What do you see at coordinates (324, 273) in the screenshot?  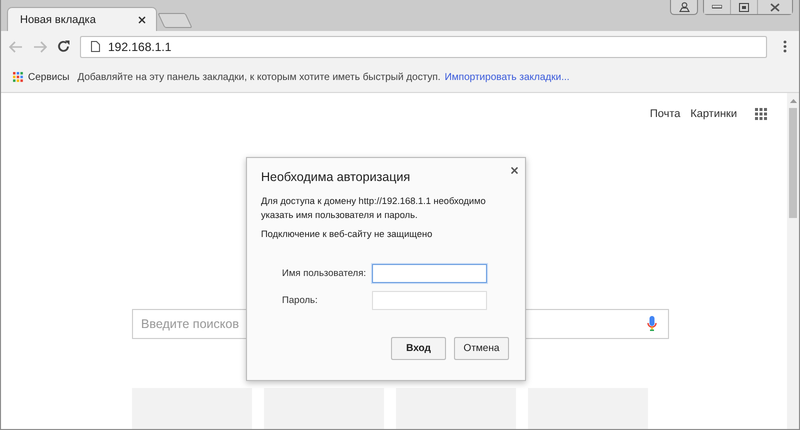 I see `field-label: Имя пользователя:` at bounding box center [324, 273].